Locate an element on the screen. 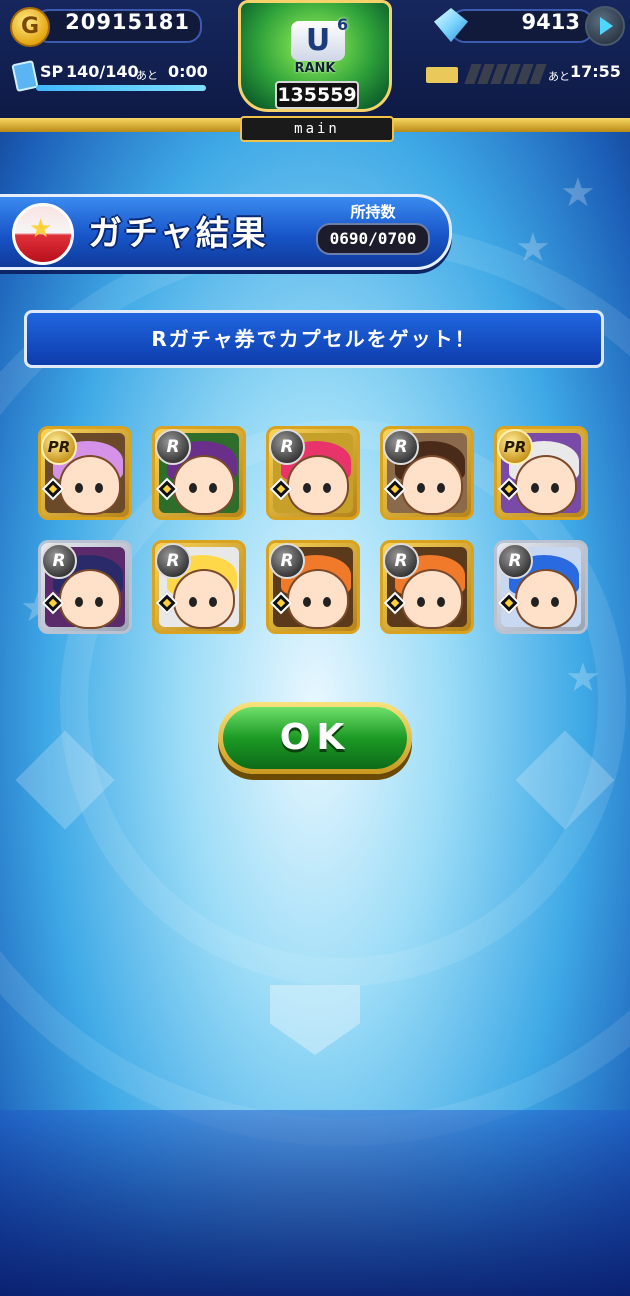  sp-progress-fill is located at coordinates (121, 88).